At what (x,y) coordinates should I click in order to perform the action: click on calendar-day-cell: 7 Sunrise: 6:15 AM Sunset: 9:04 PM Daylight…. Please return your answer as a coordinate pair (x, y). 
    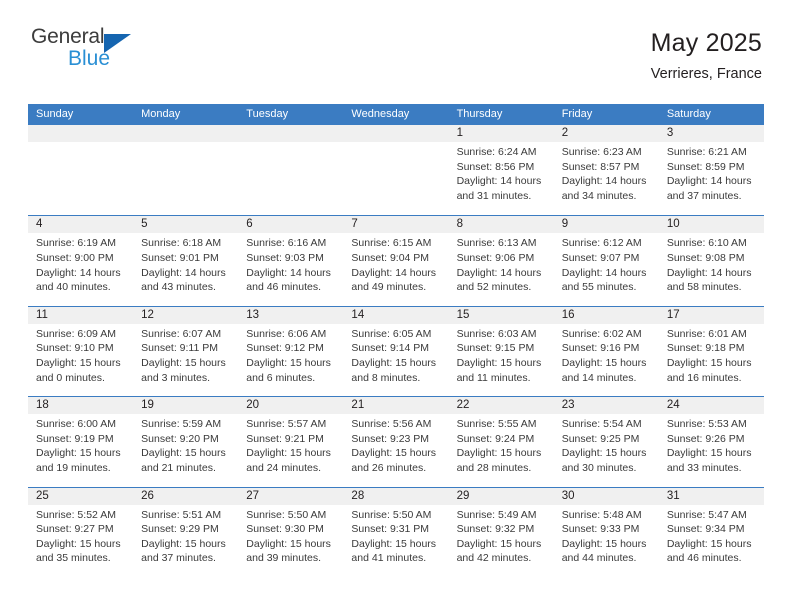
    Looking at the image, I should click on (396, 260).